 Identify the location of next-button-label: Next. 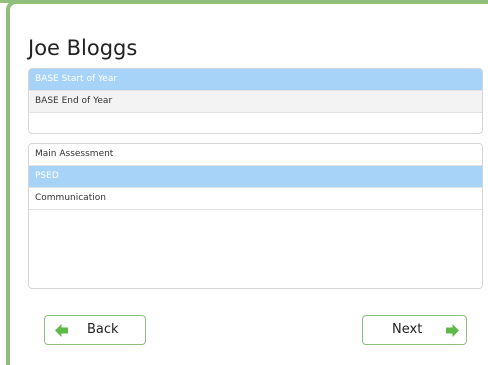
(407, 329).